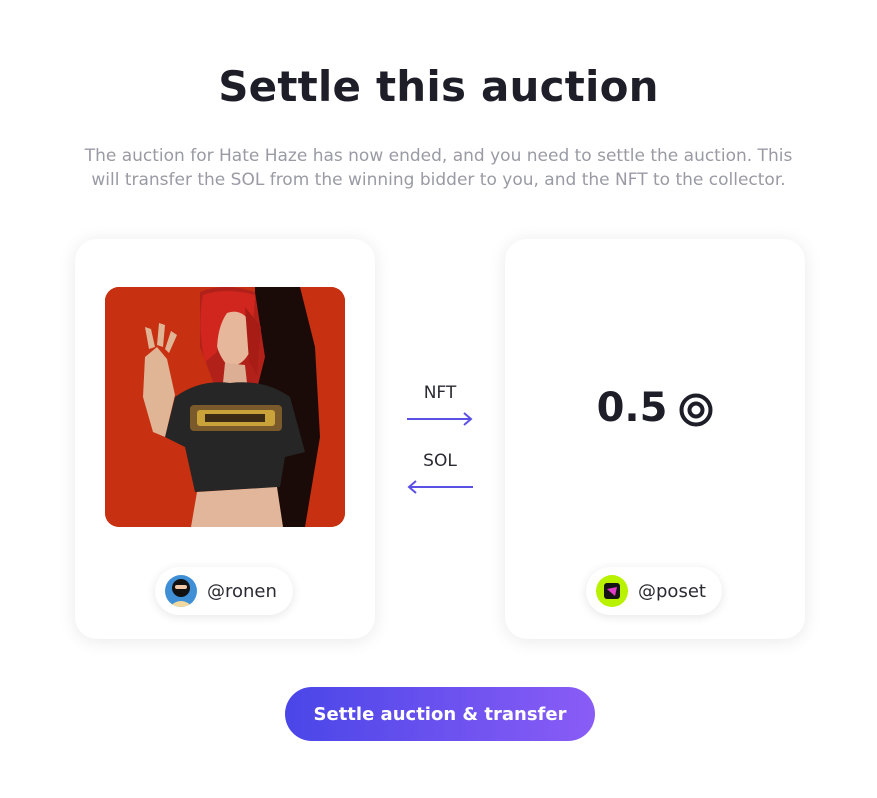 Image resolution: width=877 pixels, height=798 pixels. What do you see at coordinates (440, 714) in the screenshot?
I see `settle-auction-button: Settle auction & transfer` at bounding box center [440, 714].